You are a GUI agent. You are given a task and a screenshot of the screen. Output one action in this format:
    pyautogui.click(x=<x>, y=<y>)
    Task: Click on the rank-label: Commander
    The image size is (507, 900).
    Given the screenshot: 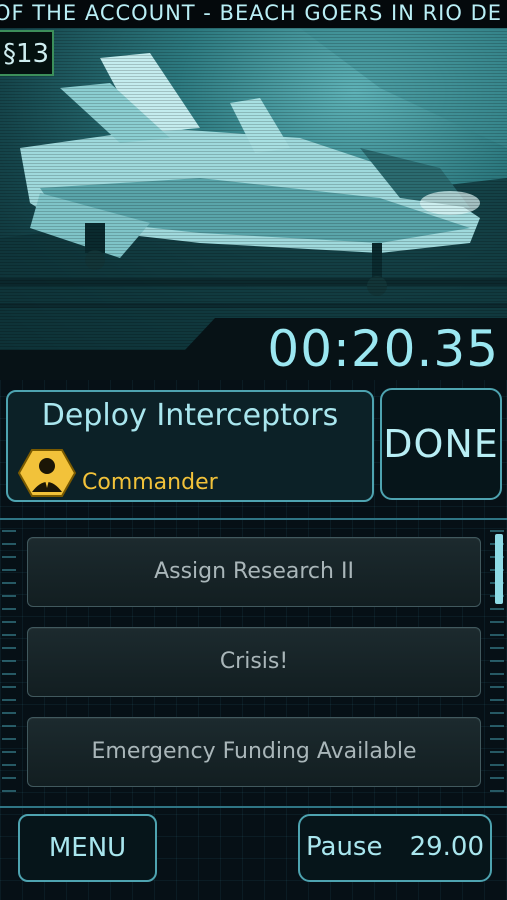 What is the action you would take?
    pyautogui.click(x=150, y=482)
    